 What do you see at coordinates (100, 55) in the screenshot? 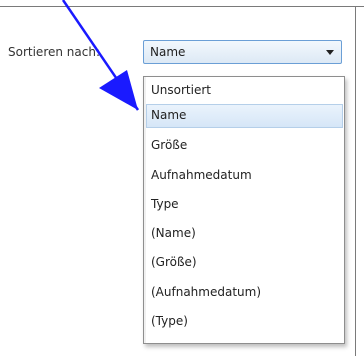
I see `pointer-arrow-icon` at bounding box center [100, 55].